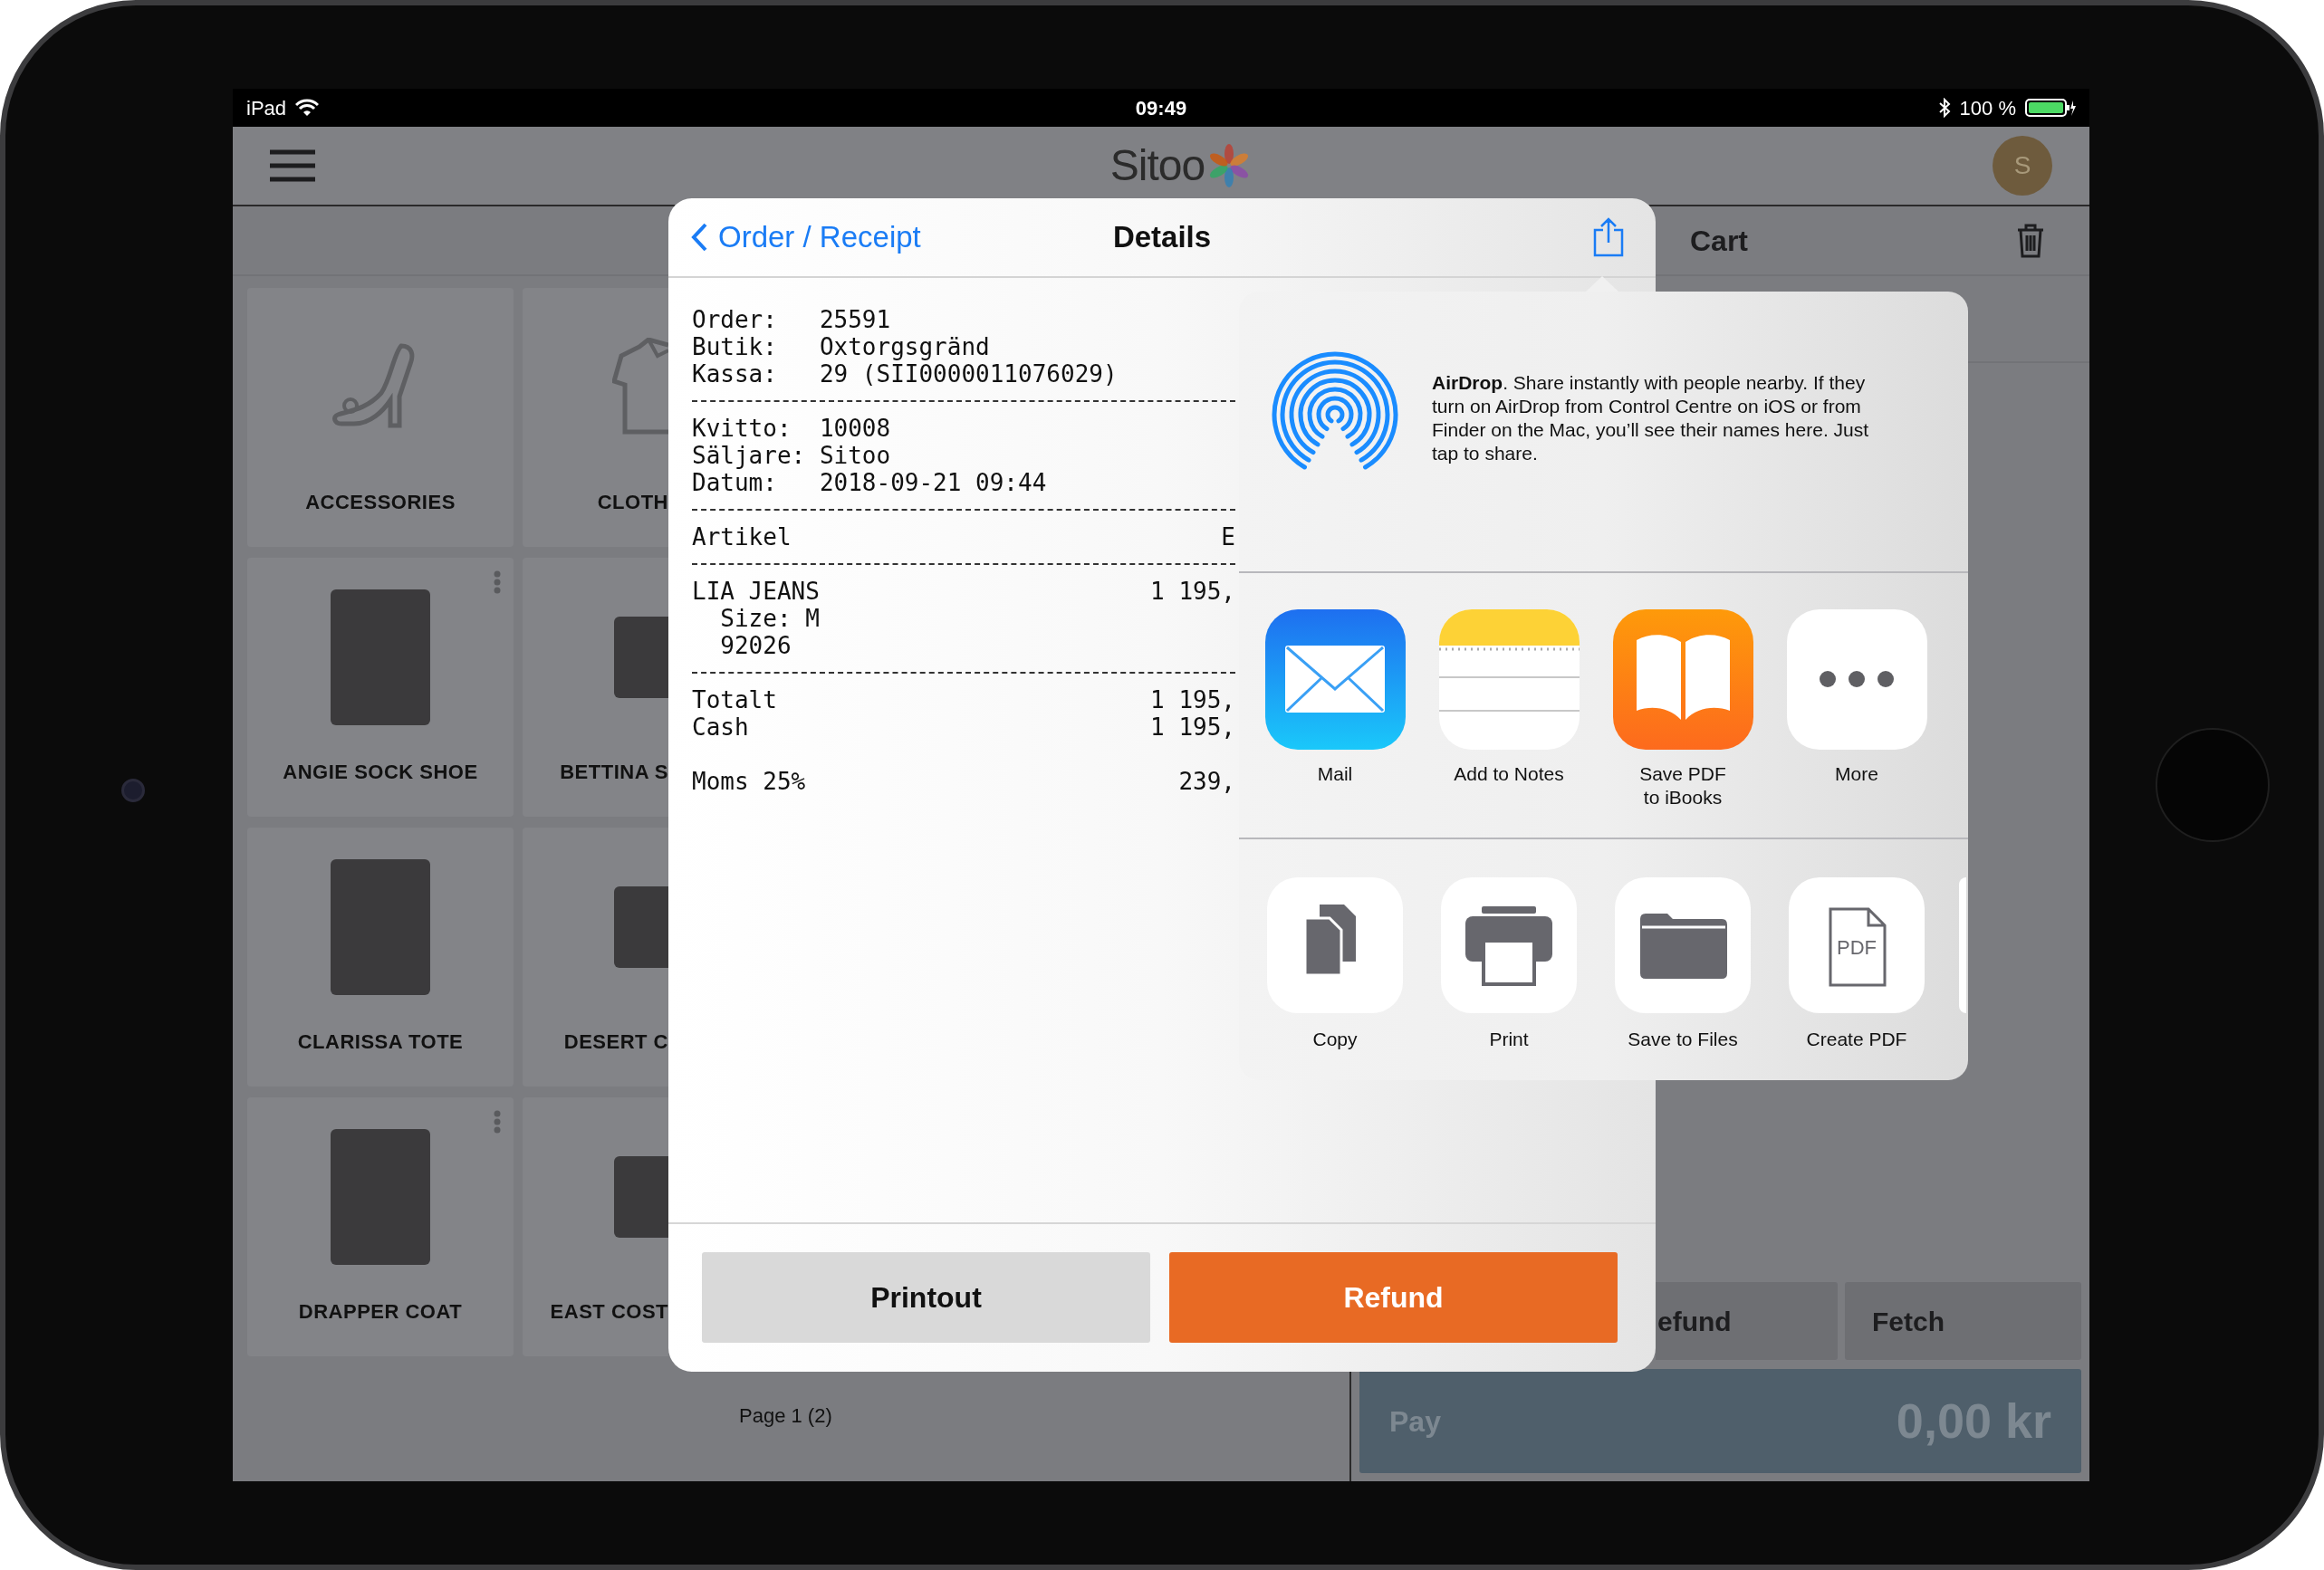  Describe the element at coordinates (806, 237) in the screenshot. I see `back-button: Order / Receipt` at that location.